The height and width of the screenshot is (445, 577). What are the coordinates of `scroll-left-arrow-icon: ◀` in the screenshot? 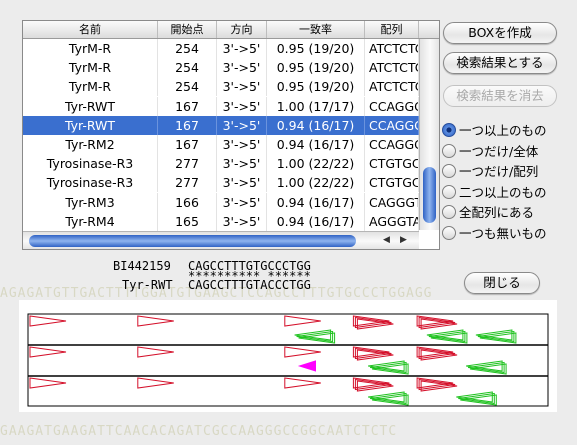 It's located at (386, 240).